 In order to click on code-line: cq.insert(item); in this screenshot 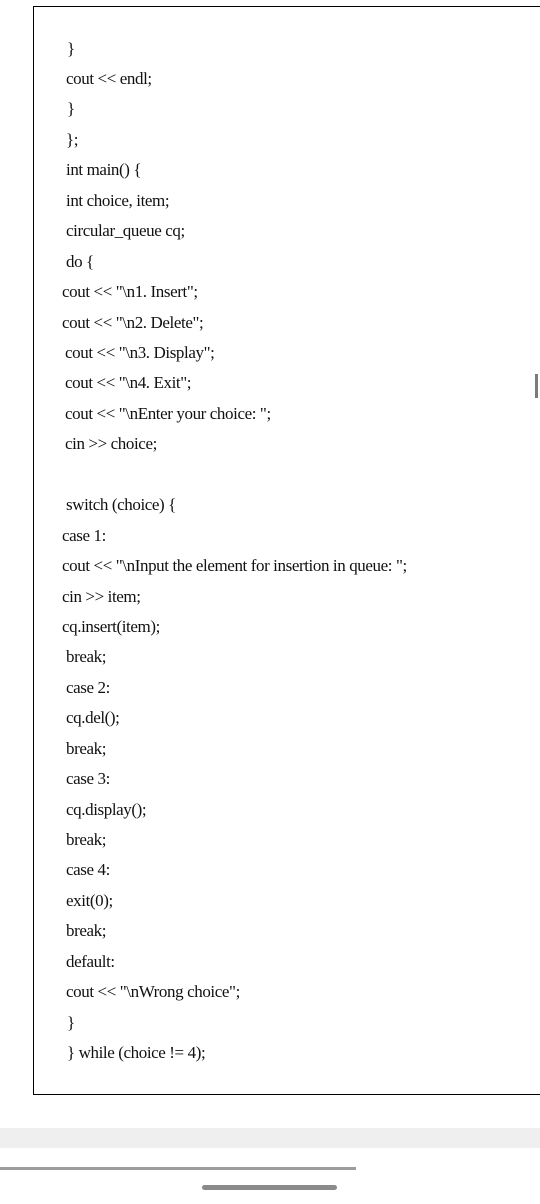, I will do `click(111, 626)`.